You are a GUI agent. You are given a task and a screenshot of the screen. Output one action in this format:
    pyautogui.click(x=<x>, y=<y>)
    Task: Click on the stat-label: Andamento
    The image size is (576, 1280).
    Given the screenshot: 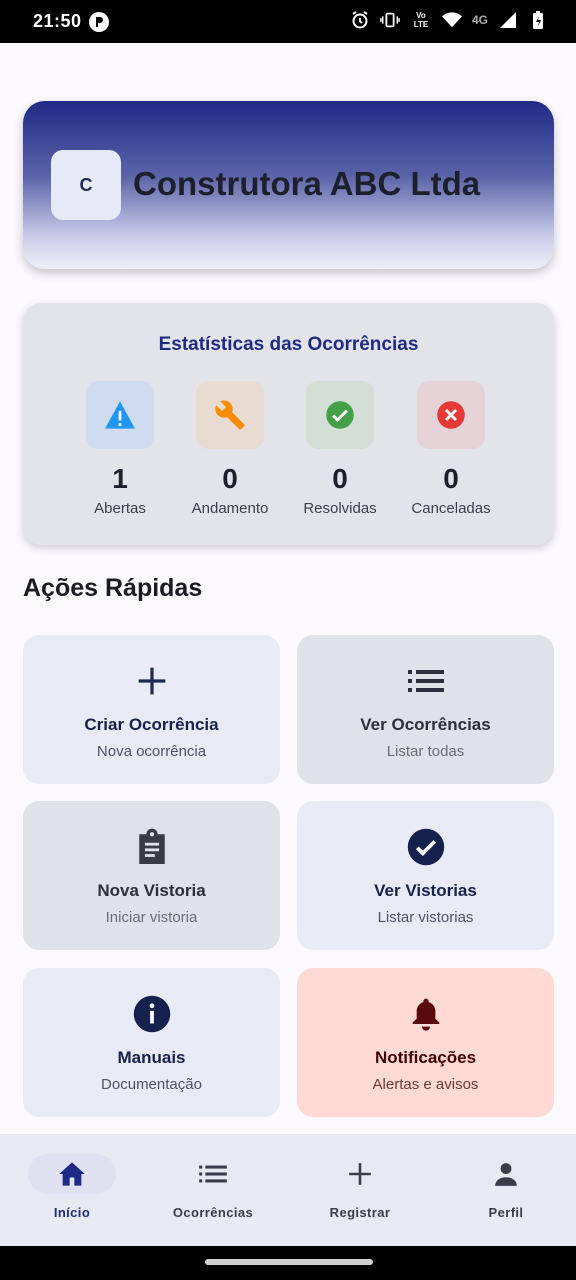 What is the action you would take?
    pyautogui.click(x=230, y=508)
    